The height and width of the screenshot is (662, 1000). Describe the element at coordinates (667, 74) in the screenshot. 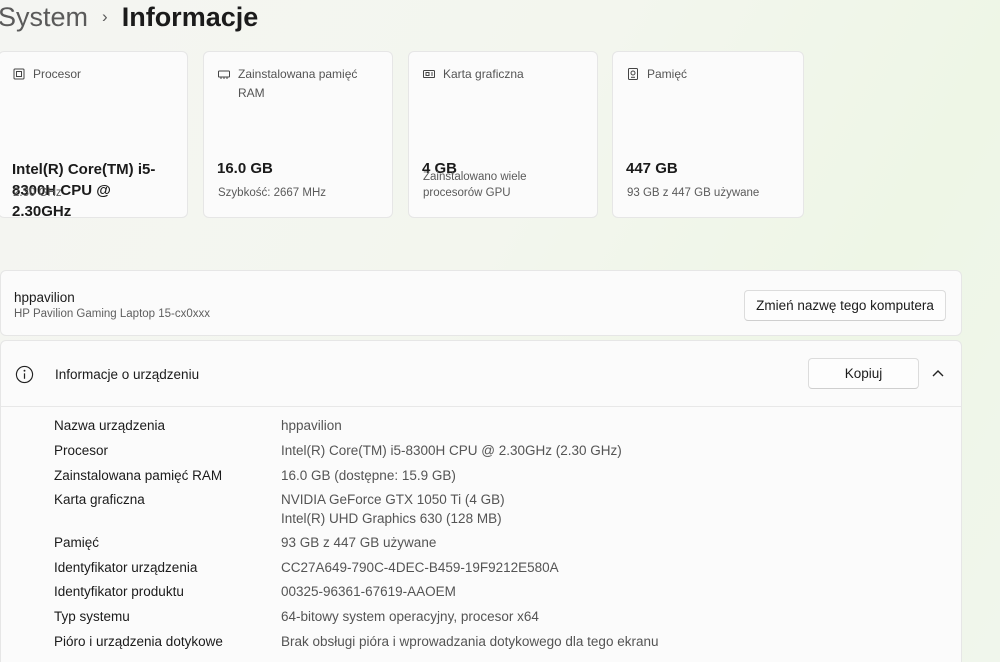

I see `storage-card-label: Pamięć` at that location.